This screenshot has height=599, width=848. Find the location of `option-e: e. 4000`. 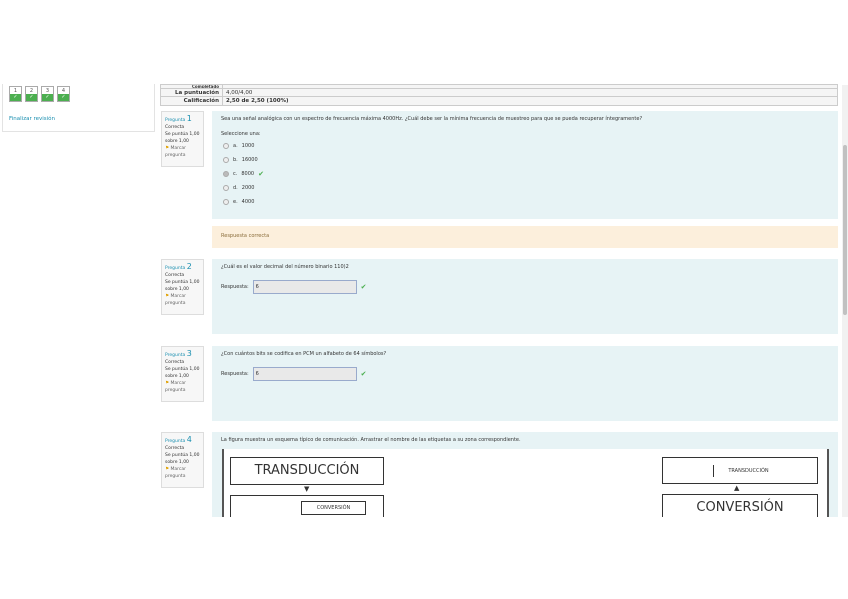

option-e: e. 4000 is located at coordinates (526, 202).